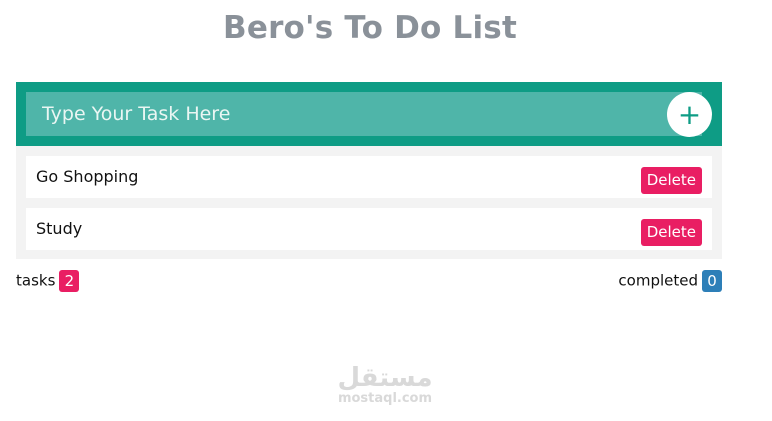 The width and height of the screenshot is (772, 421). What do you see at coordinates (364, 114) in the screenshot?
I see `task-input` at bounding box center [364, 114].